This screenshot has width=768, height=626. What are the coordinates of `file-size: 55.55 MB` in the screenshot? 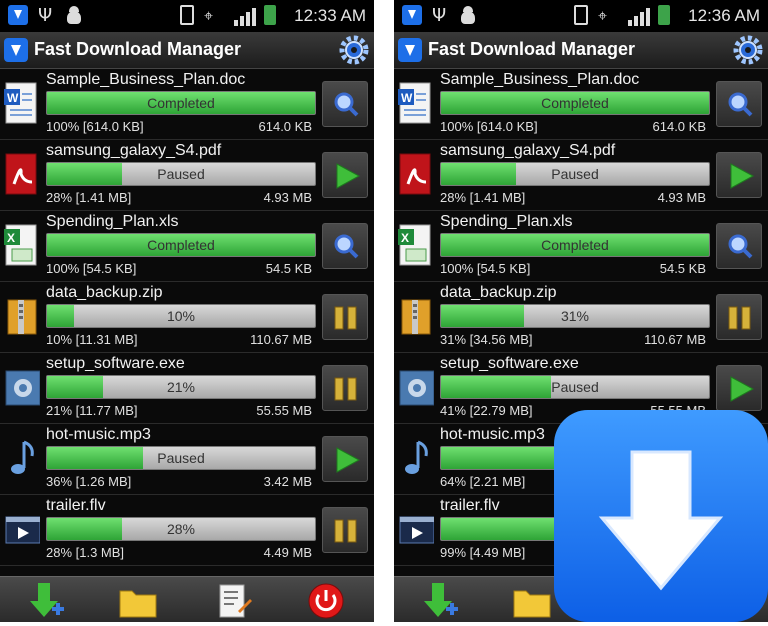 It's located at (284, 410).